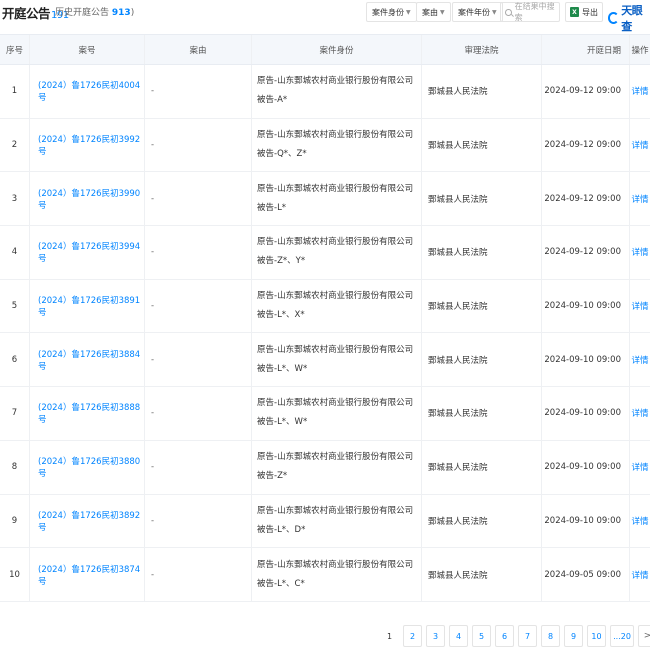  What do you see at coordinates (91, 413) in the screenshot?
I see `case-number-link: (2024）鲁1726民初3888号` at bounding box center [91, 413].